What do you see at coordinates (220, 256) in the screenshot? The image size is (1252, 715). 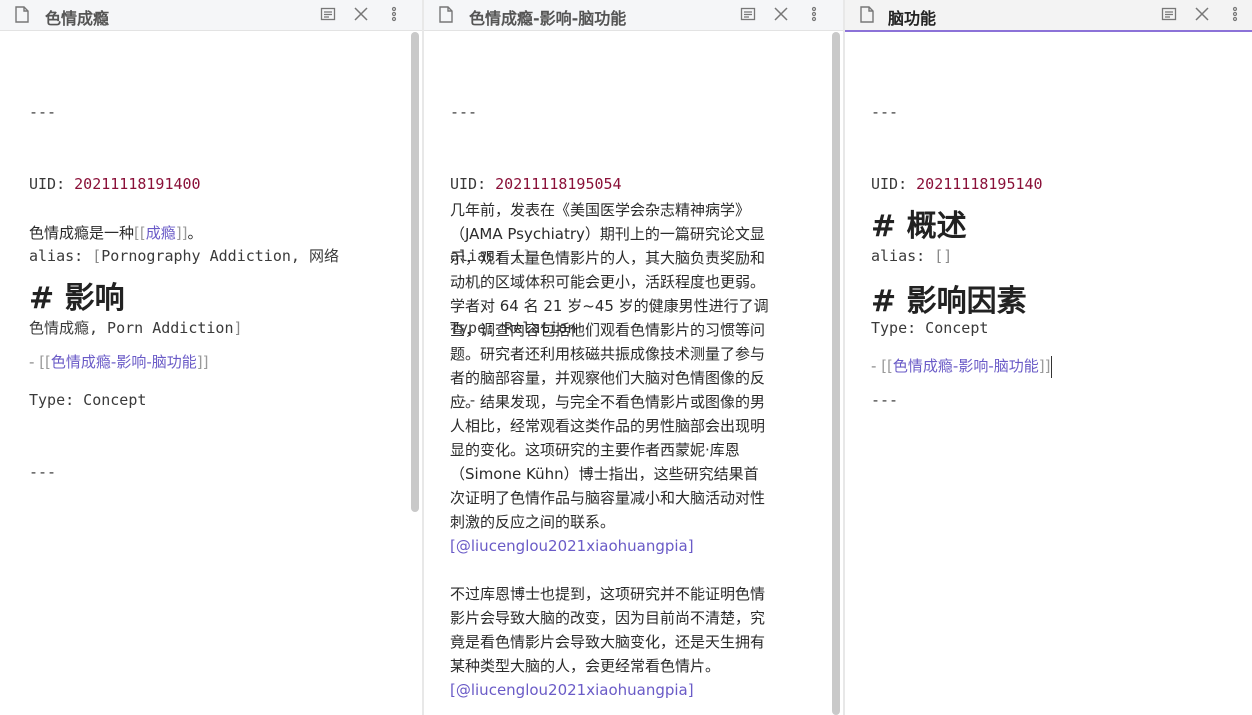 I see `alias-value: Pornography Addiction, 网络` at bounding box center [220, 256].